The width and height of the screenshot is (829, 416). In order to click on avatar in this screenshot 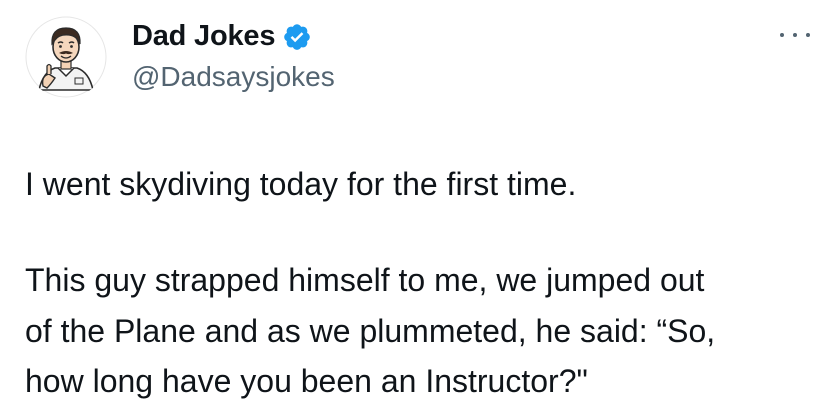, I will do `click(66, 57)`.